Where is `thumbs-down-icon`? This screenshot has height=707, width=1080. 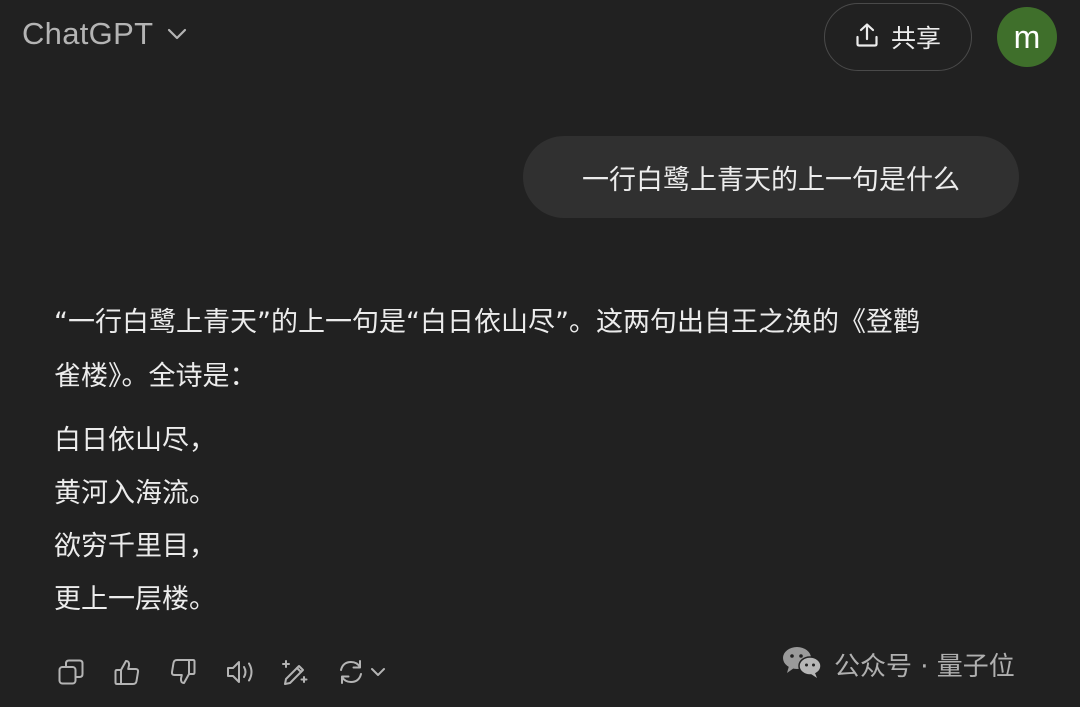
thumbs-down-icon is located at coordinates (183, 671).